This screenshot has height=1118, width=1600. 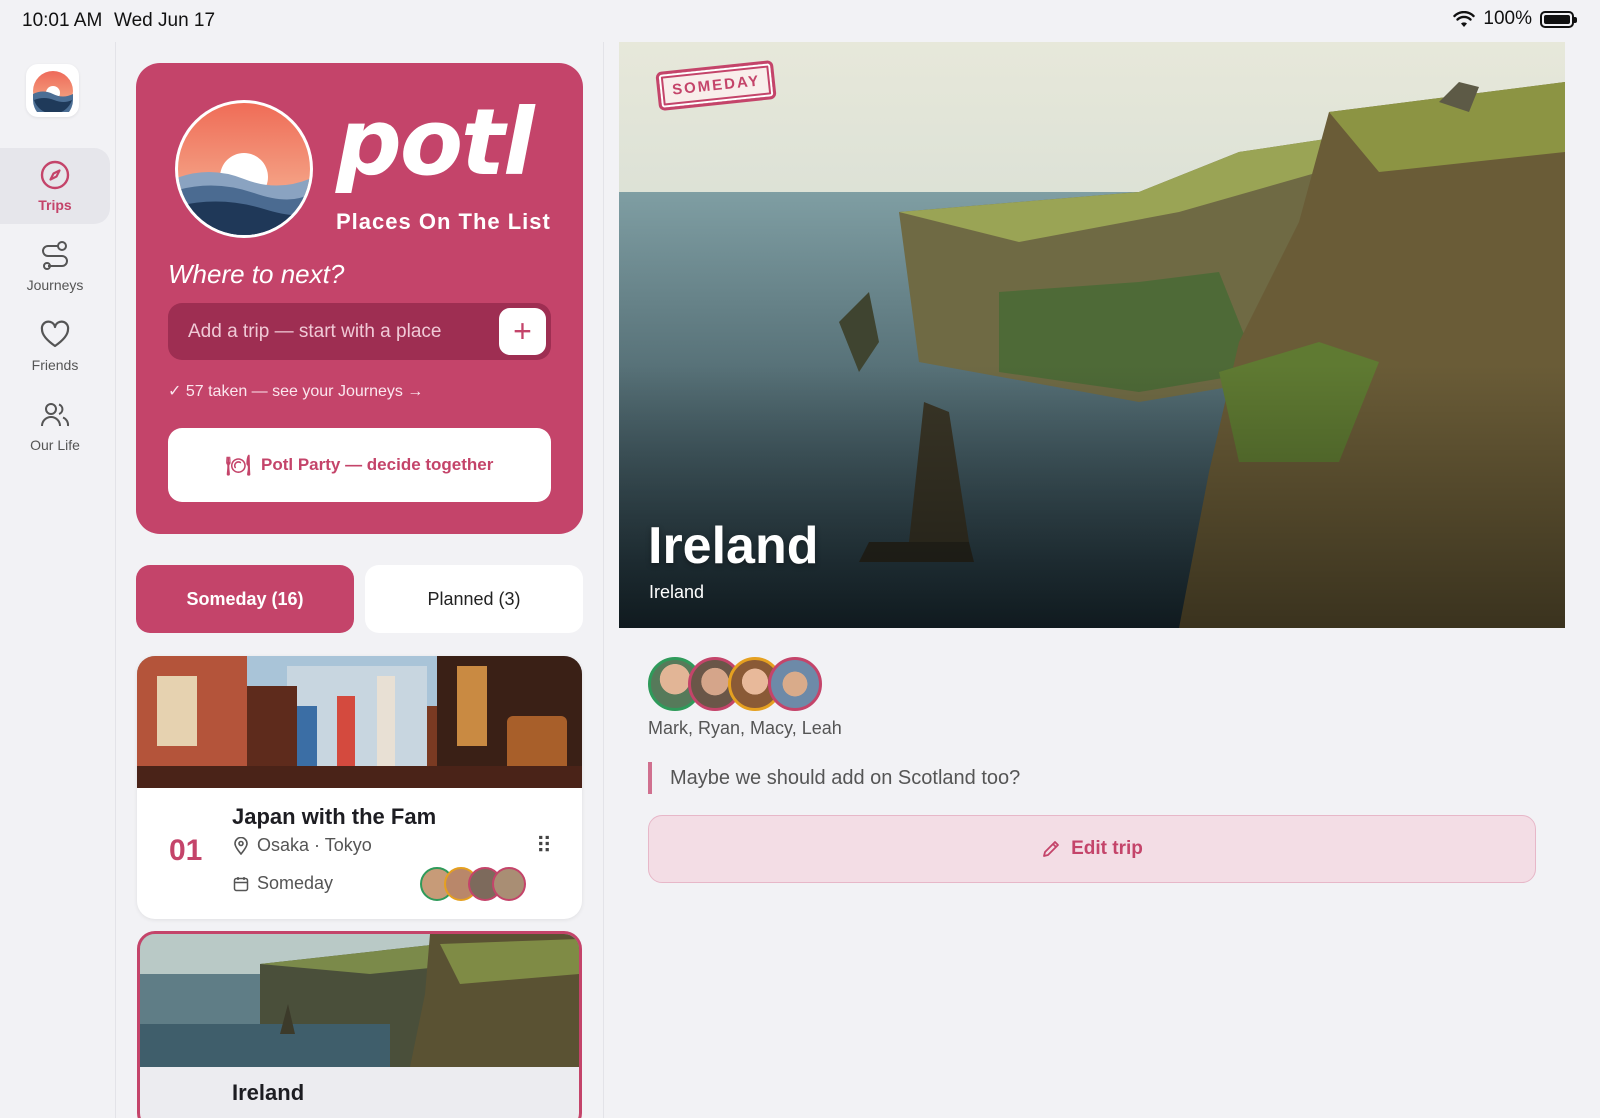 I want to click on trip-avatars, so click(x=473, y=884).